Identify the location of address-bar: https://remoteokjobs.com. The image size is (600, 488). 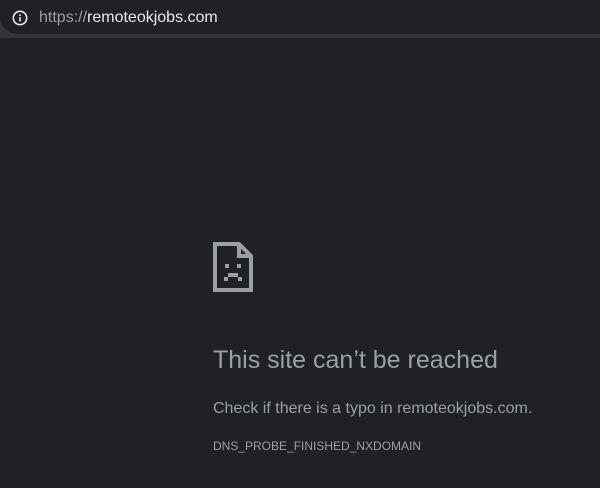
(300, 17).